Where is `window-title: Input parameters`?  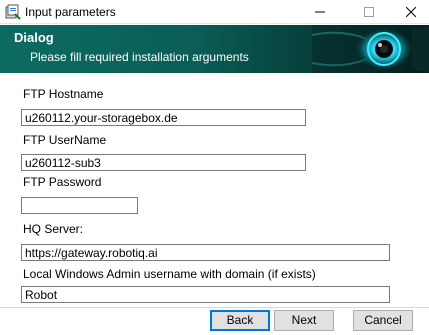 window-title: Input parameters is located at coordinates (70, 12).